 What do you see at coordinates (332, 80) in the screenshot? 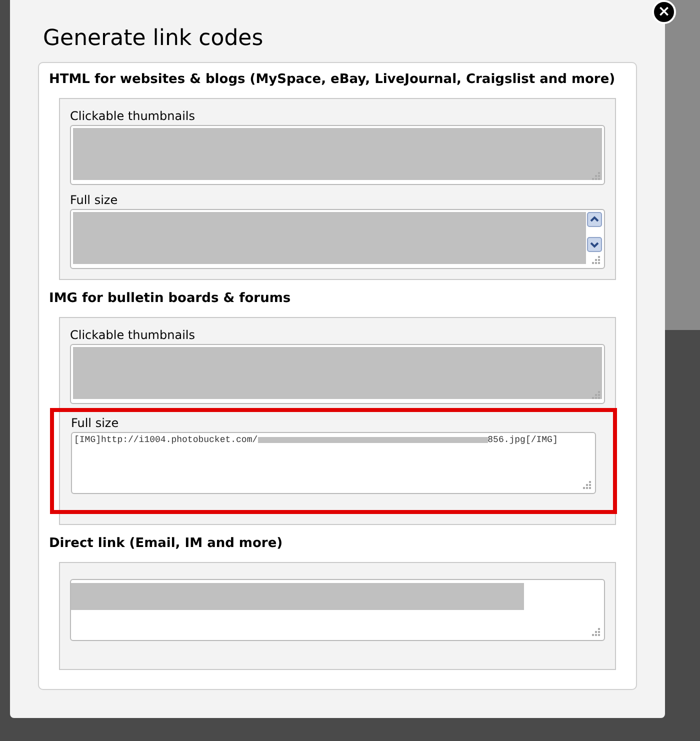
I see `section-heading: HTML for websites & blogs (MySpace, eBay, LiveJournal, Craigslist and more)` at bounding box center [332, 80].